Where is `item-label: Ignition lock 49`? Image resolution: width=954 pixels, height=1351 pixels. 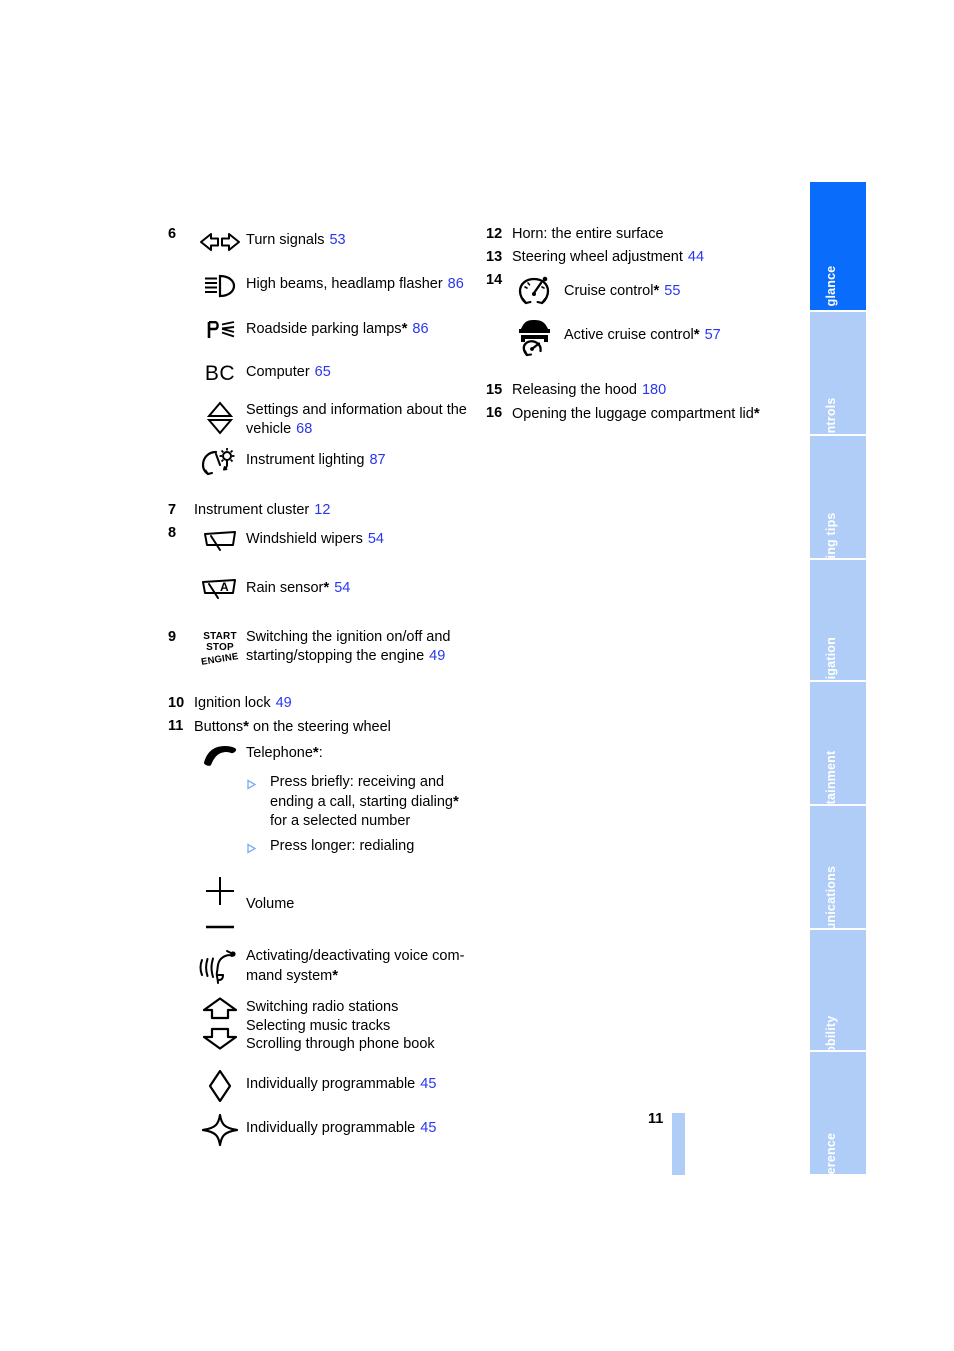
item-label: Ignition lock 49 is located at coordinates (243, 703).